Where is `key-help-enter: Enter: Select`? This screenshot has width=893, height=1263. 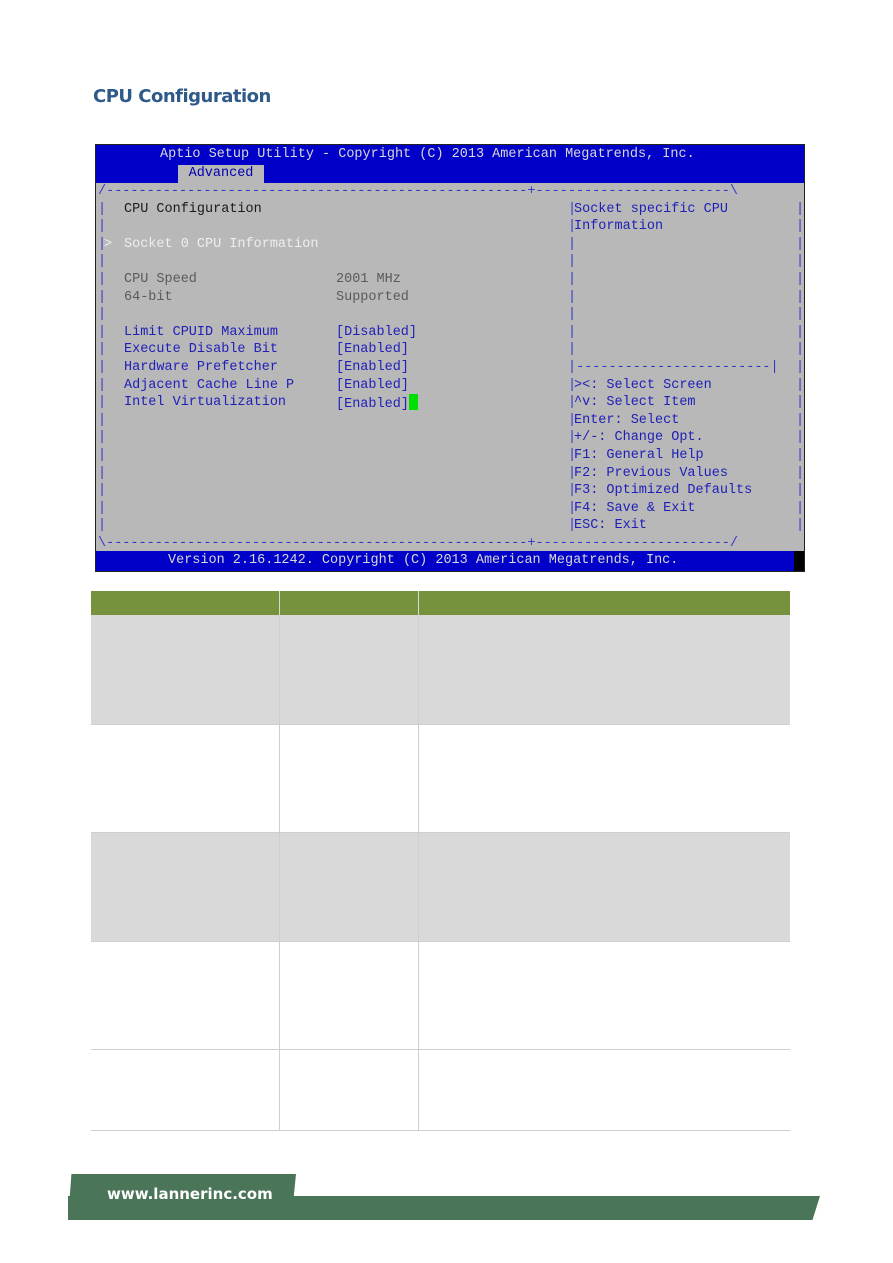
key-help-enter: Enter: Select is located at coordinates (627, 420).